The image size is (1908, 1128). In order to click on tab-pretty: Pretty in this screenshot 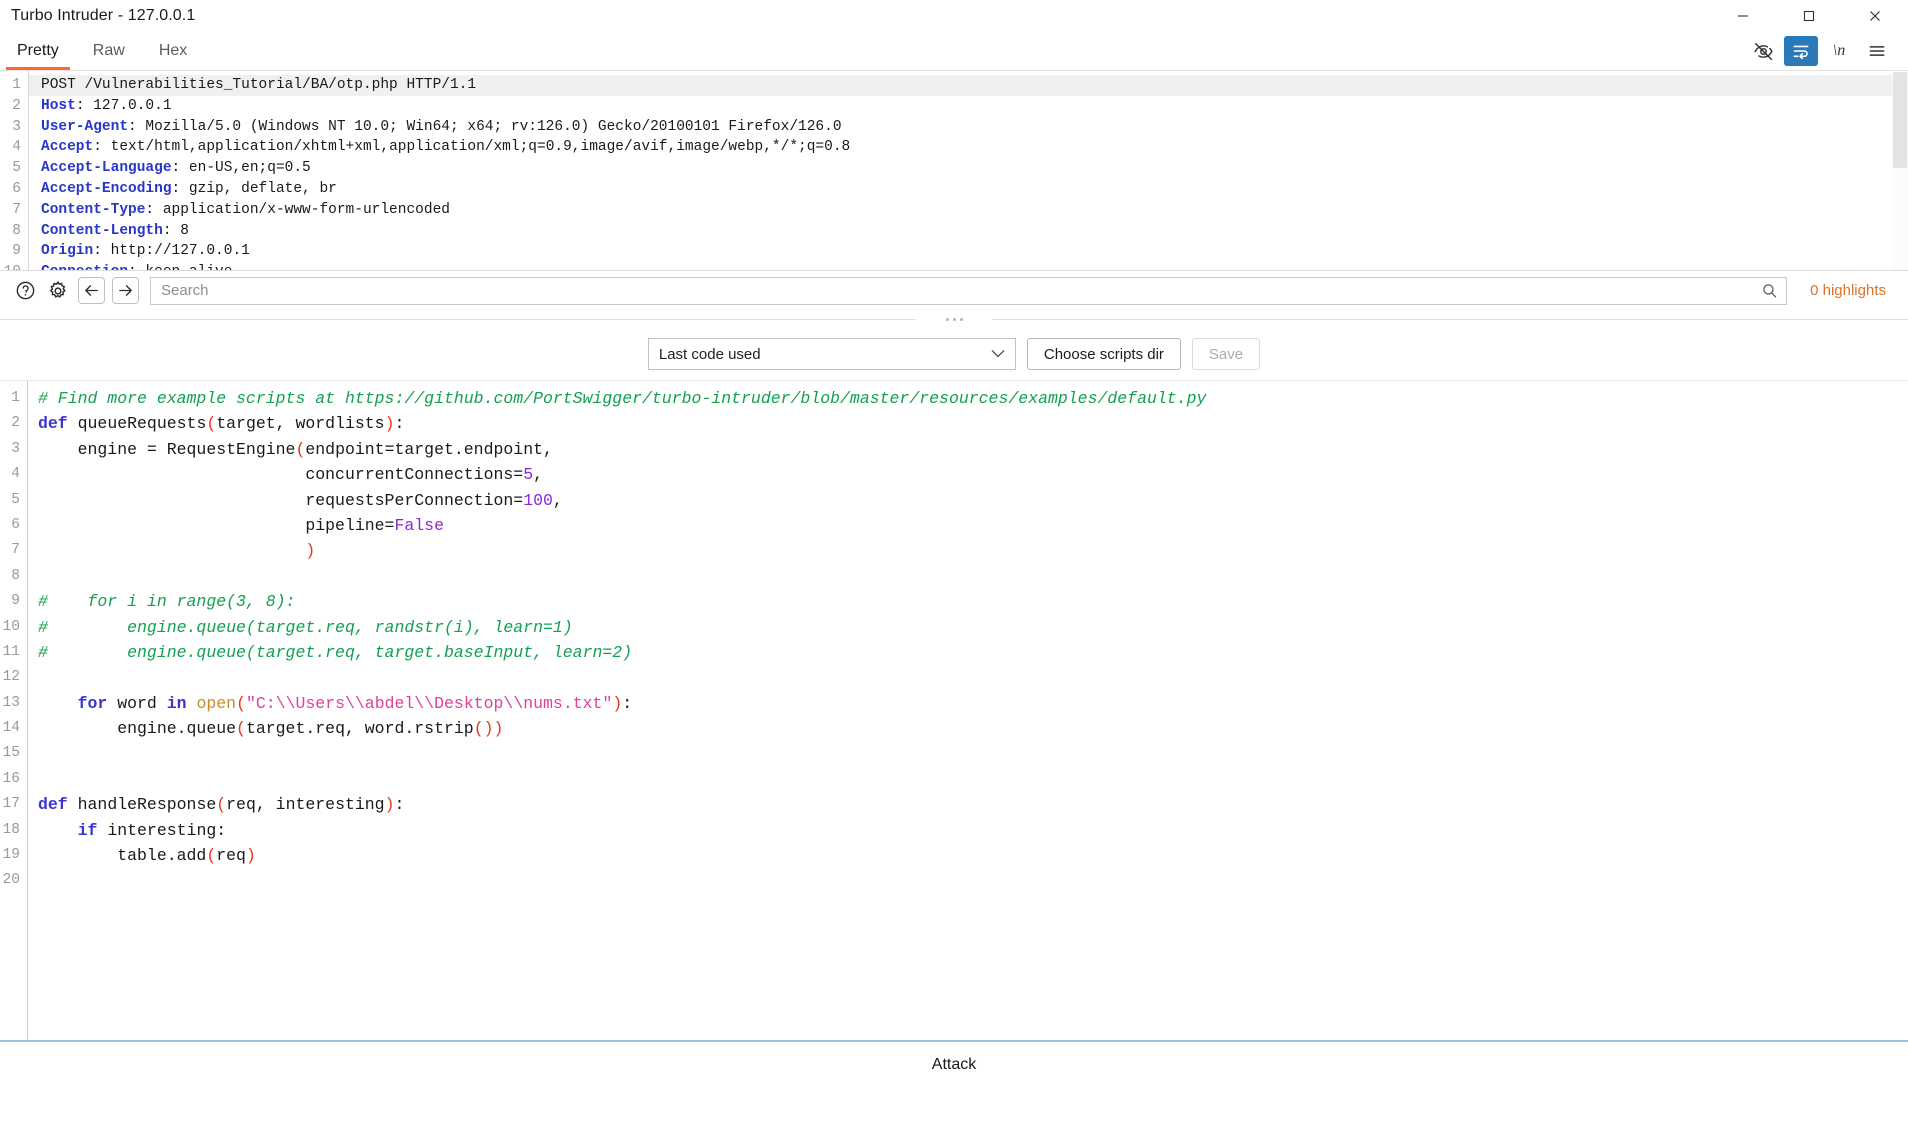, I will do `click(38, 51)`.